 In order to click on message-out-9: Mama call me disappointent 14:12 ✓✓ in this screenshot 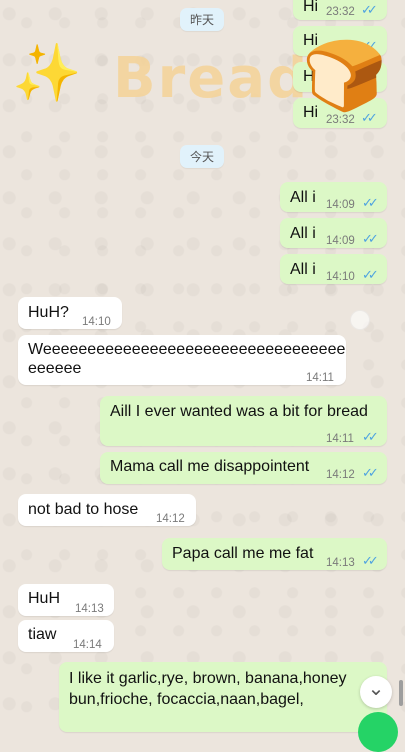, I will do `click(243, 468)`.